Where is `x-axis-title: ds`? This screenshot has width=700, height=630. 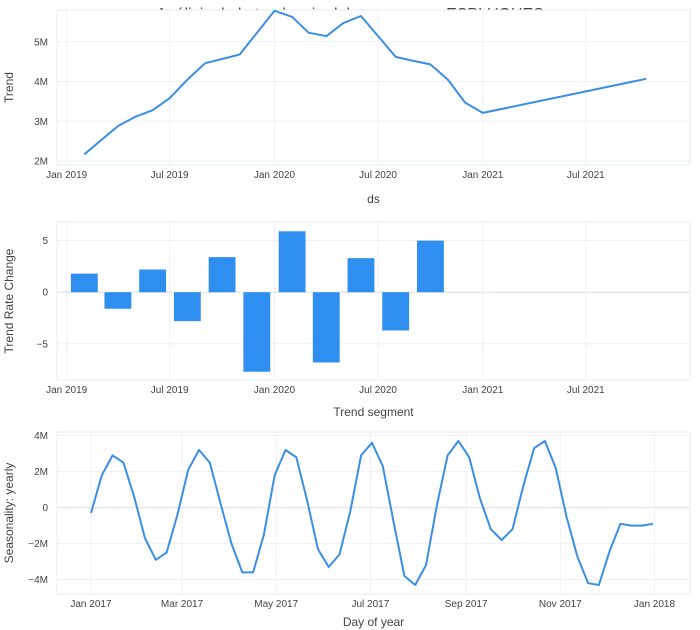
x-axis-title: ds is located at coordinates (373, 199).